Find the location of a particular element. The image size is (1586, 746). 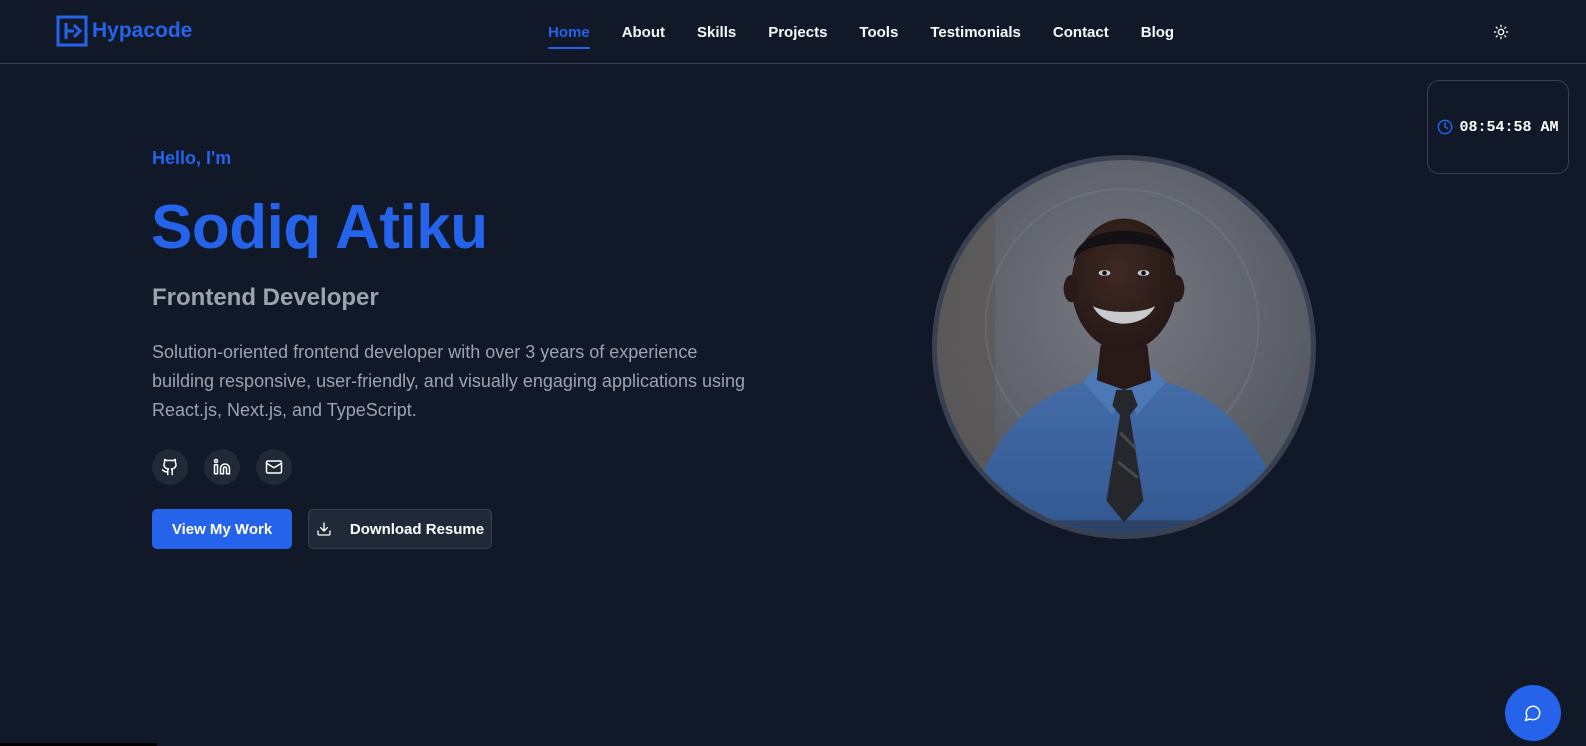

sun-icon is located at coordinates (1501, 32).